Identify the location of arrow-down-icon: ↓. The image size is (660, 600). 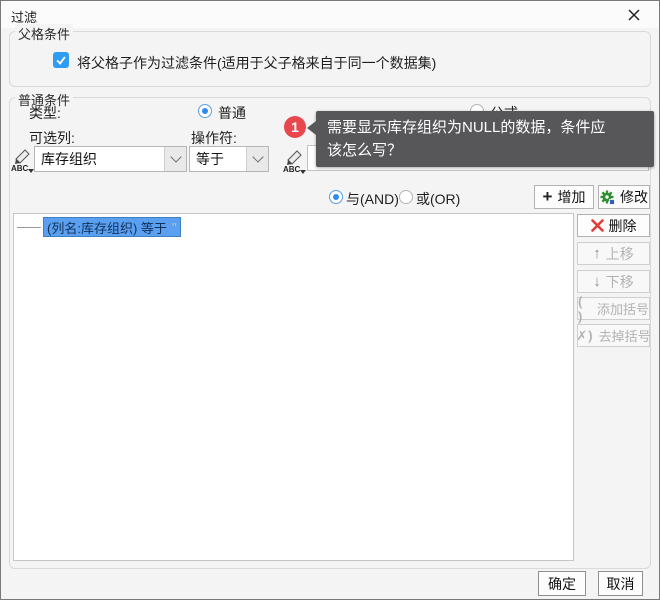
(597, 281).